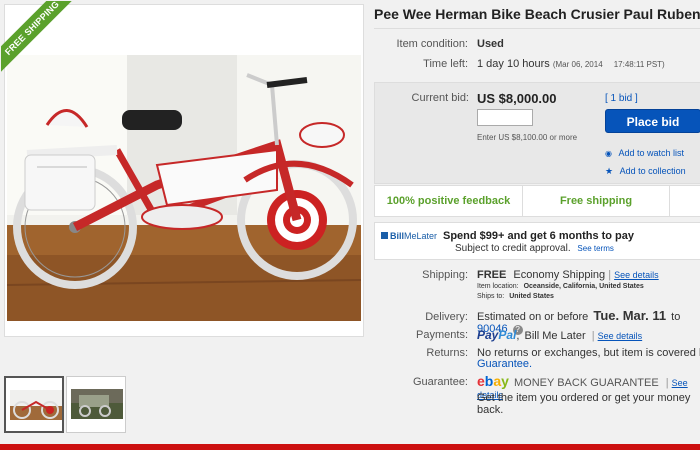 The height and width of the screenshot is (450, 700). What do you see at coordinates (513, 248) in the screenshot?
I see `bml-subject-text: Subject to credit approval.` at bounding box center [513, 248].